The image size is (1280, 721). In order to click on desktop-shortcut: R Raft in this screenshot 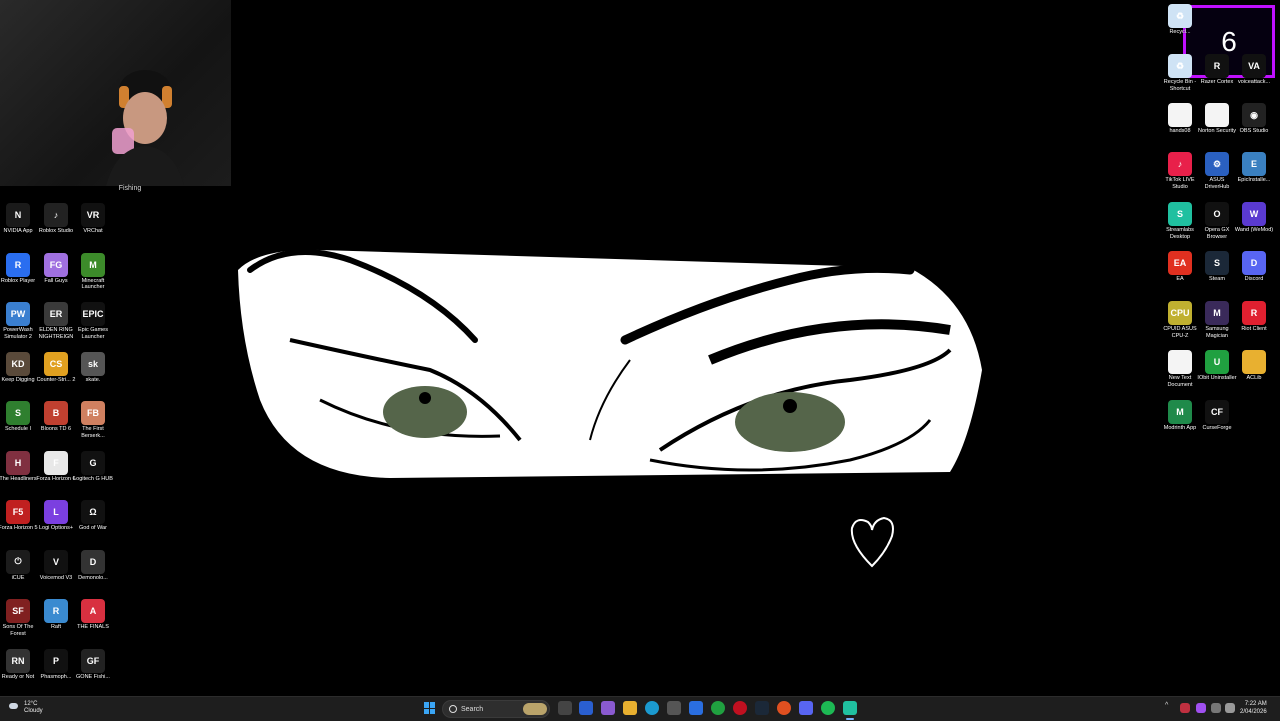, I will do `click(56, 615)`.